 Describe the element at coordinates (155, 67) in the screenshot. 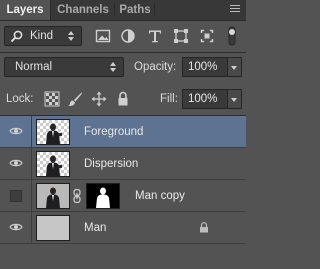

I see `opacity-label: Opacity:` at that location.